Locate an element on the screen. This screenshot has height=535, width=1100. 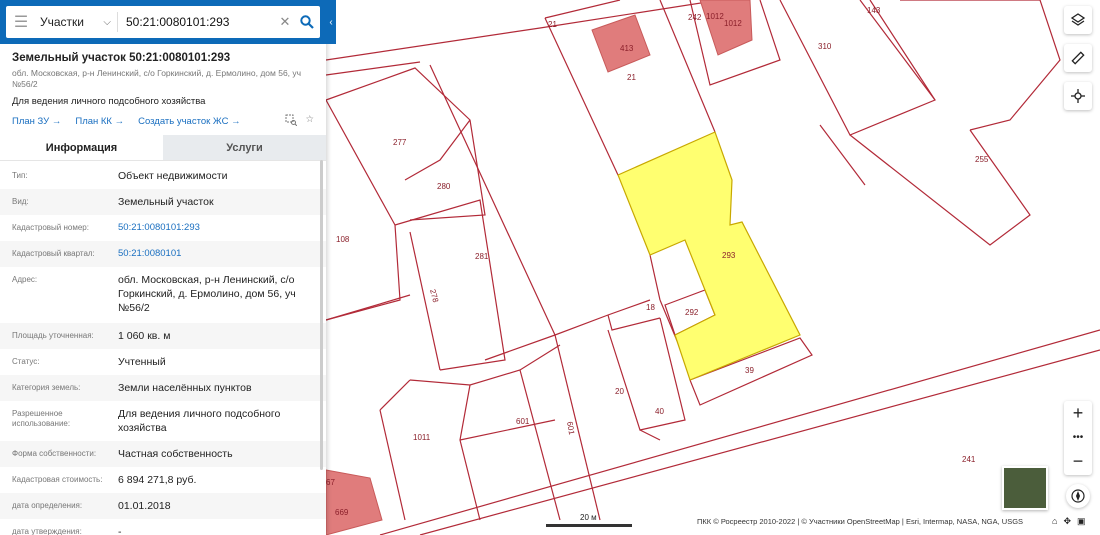
info-key: Кадастровый квартал: is located at coordinates (53, 253).